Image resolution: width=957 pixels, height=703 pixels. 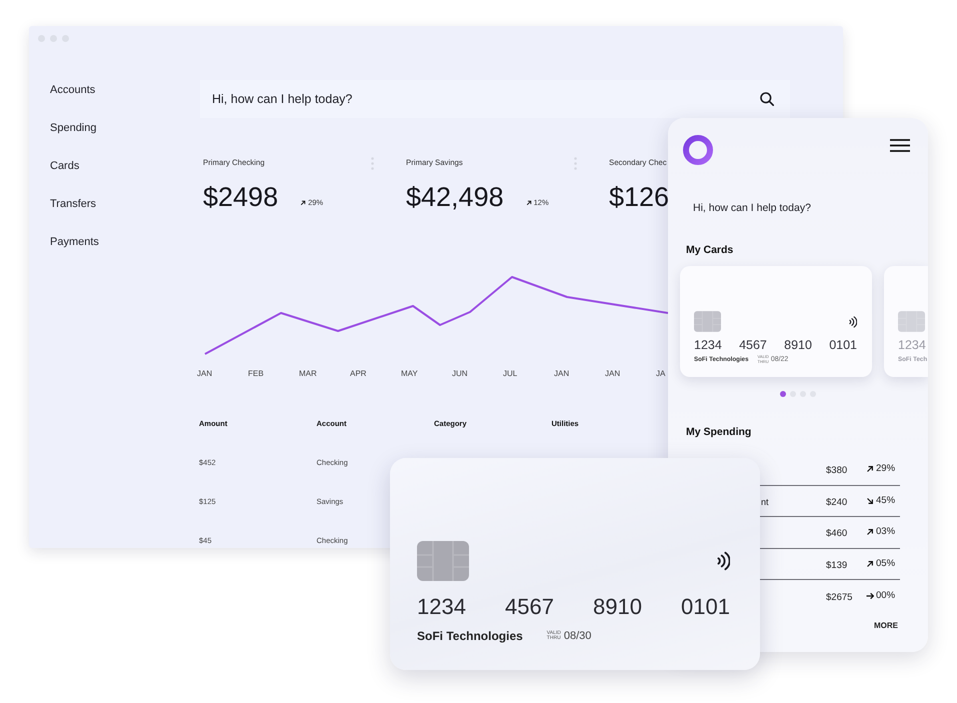 I want to click on chart-axis-label: JUN, so click(x=460, y=374).